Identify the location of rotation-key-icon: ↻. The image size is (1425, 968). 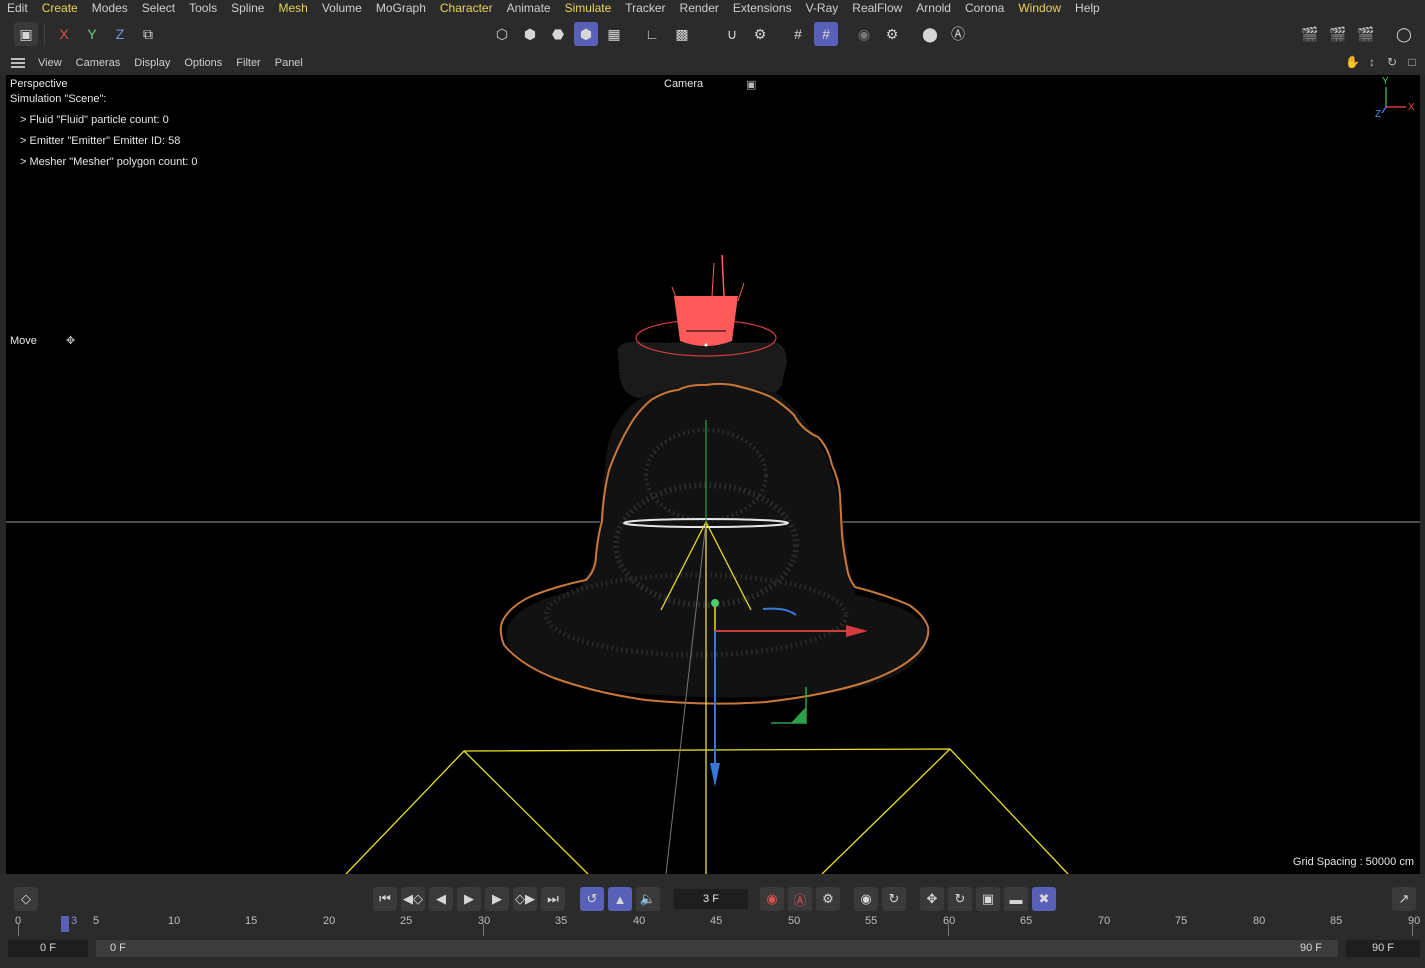
(960, 899).